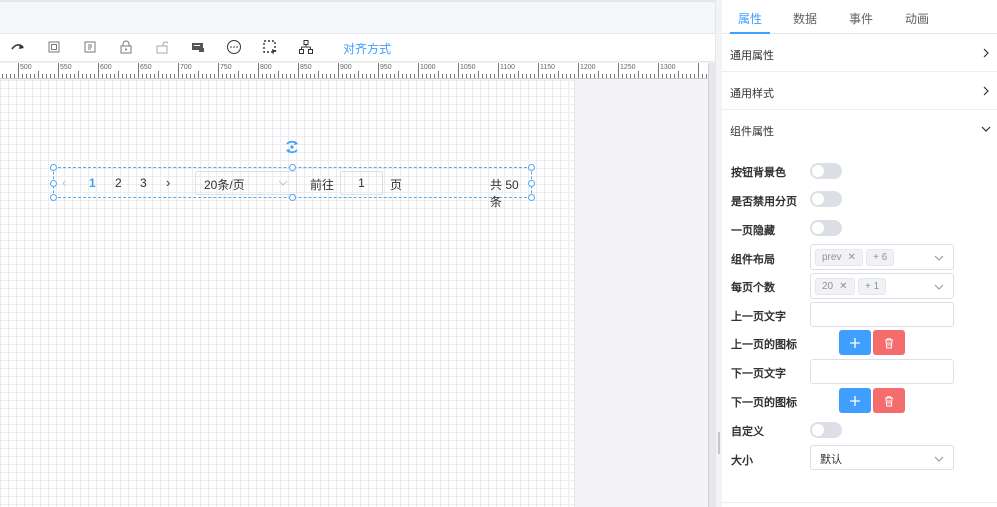 The width and height of the screenshot is (997, 507). I want to click on resize-handle-se, so click(531, 197).